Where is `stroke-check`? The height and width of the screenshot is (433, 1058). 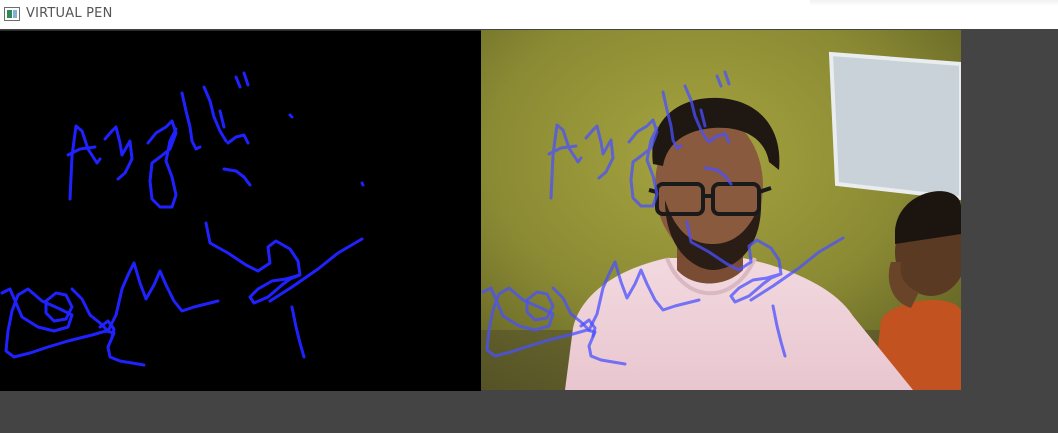 stroke-check is located at coordinates (238, 139).